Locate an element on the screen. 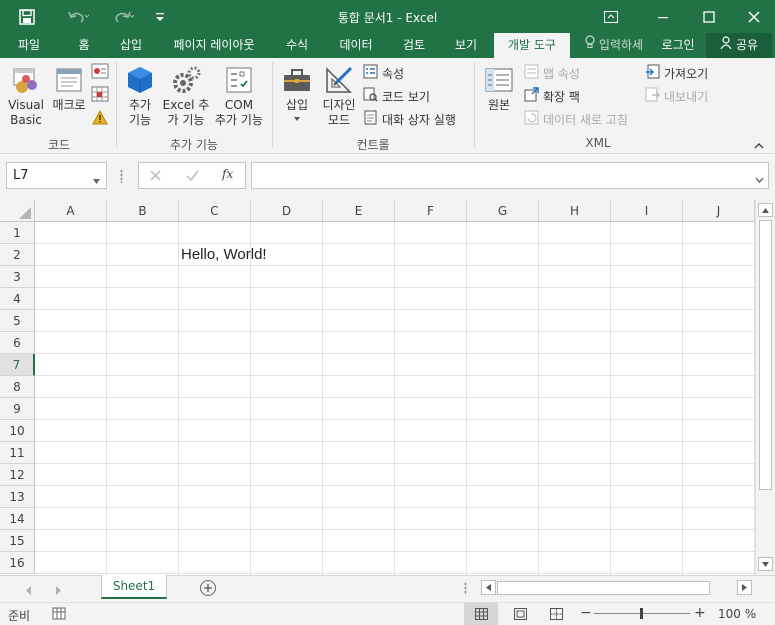 Image resolution: width=775 pixels, height=625 pixels. macro-security-icon is located at coordinates (100, 118).